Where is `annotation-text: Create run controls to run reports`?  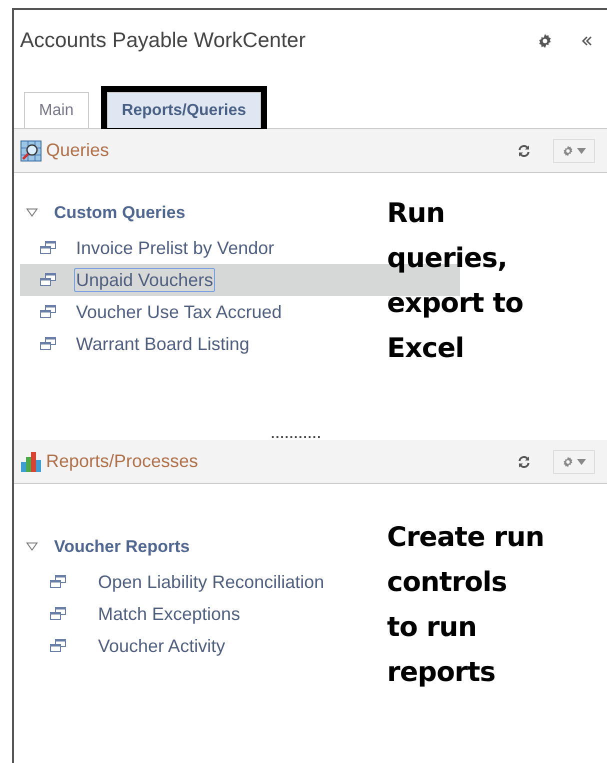
annotation-text: Create run controls to run reports is located at coordinates (465, 605).